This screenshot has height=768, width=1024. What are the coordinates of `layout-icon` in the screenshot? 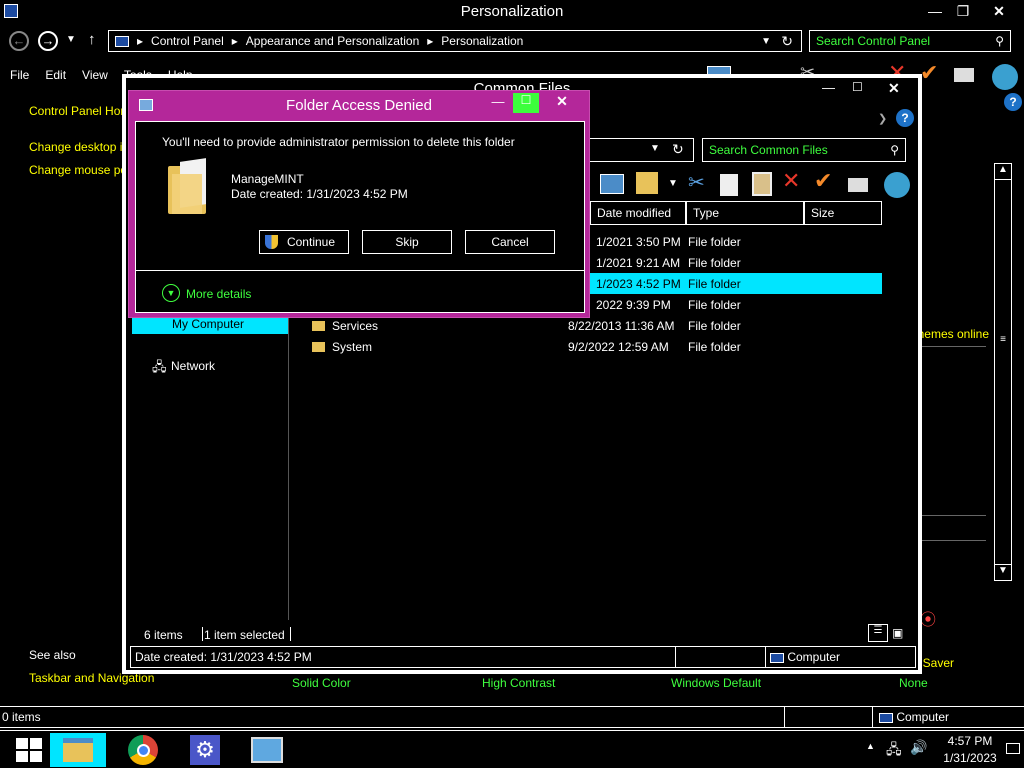 It's located at (612, 184).